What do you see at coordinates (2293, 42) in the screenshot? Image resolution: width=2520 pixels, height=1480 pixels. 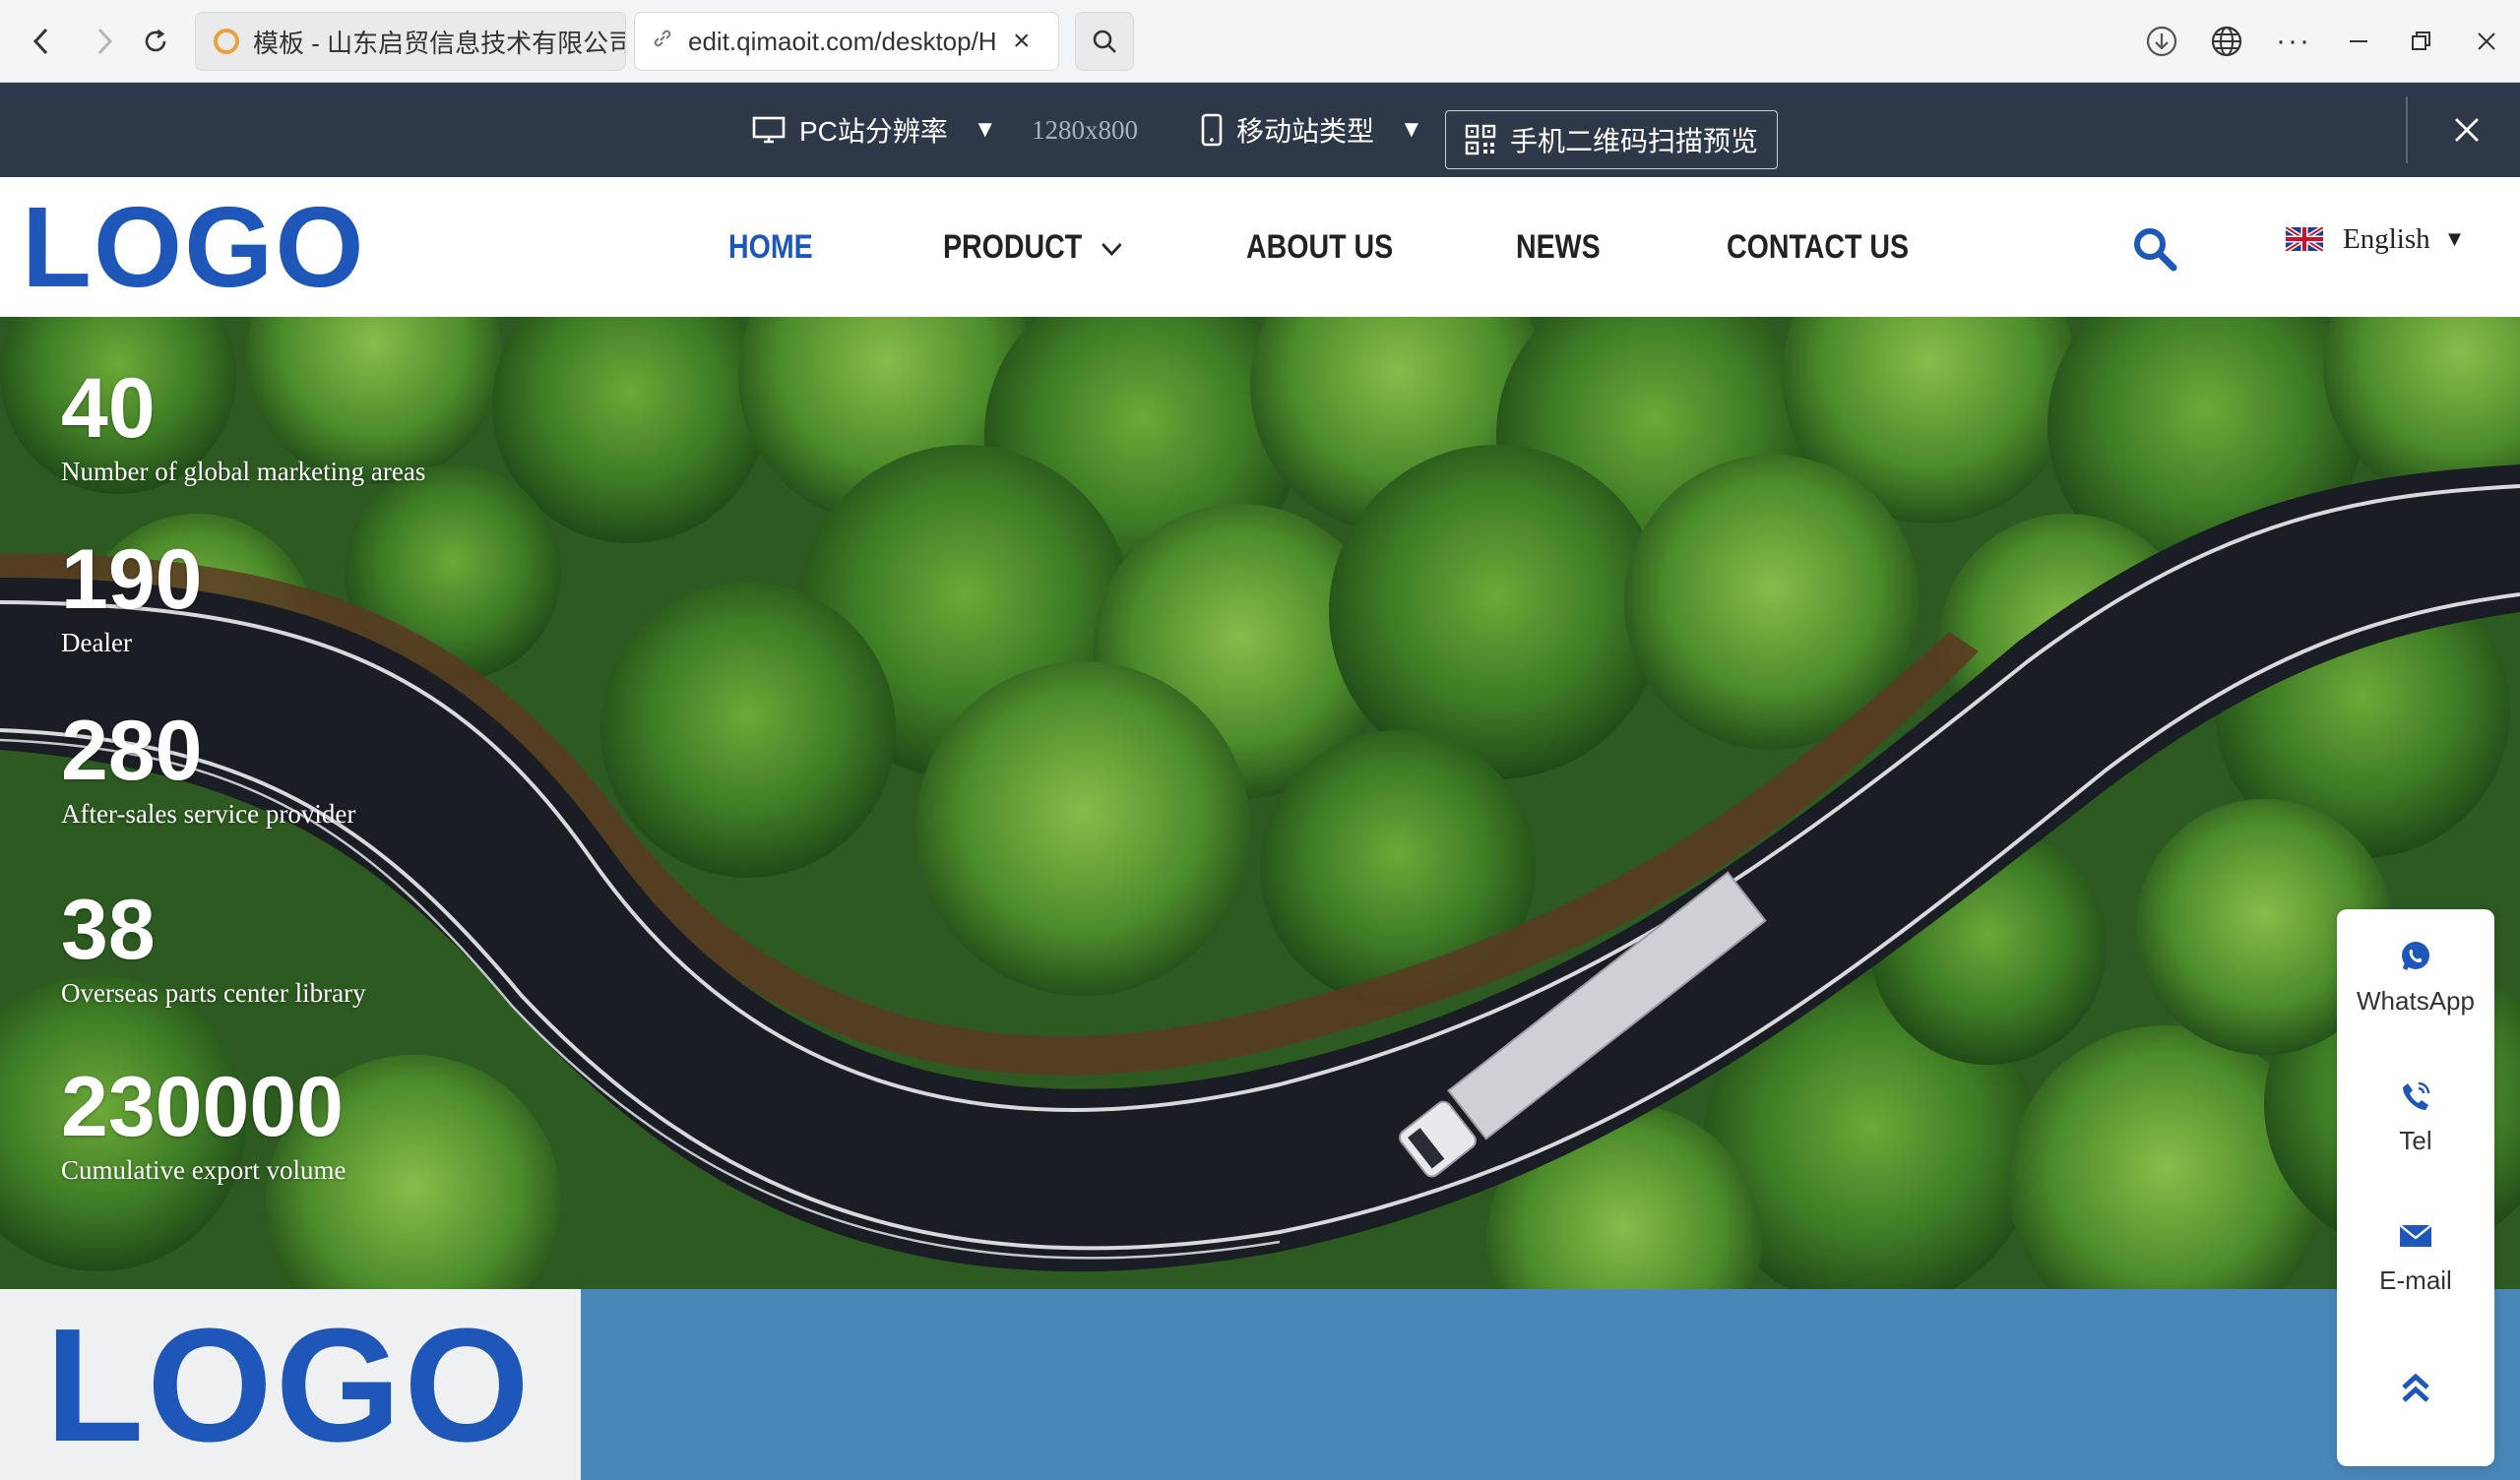 I see `more-menu-icon: ···` at bounding box center [2293, 42].